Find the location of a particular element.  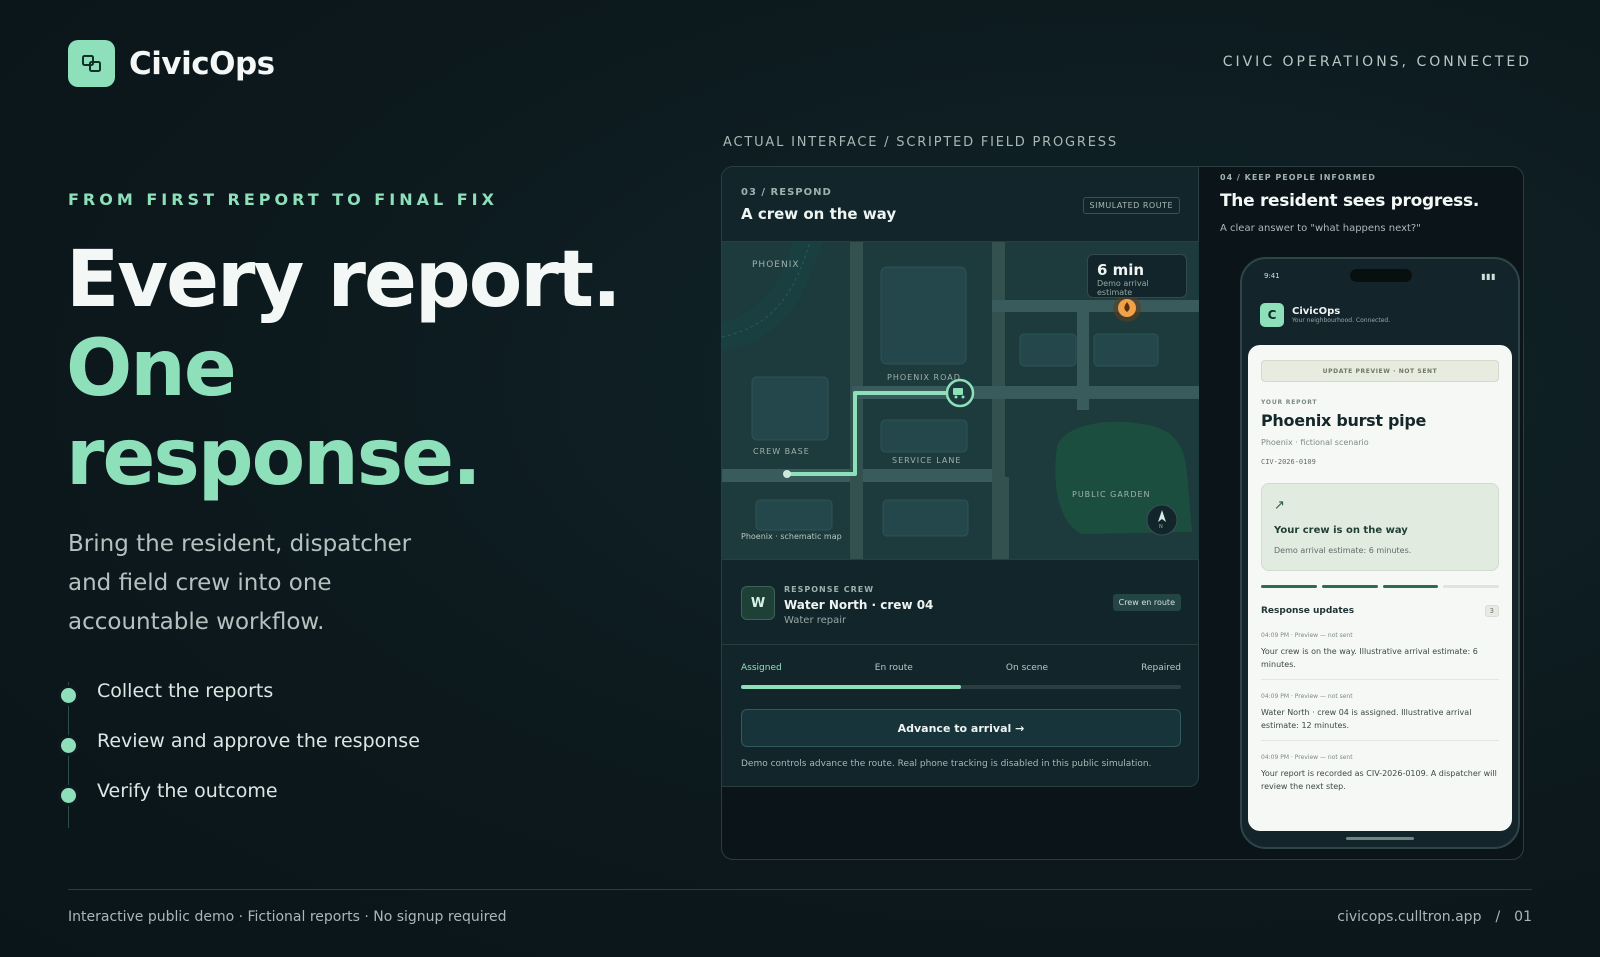

map-label-phoenix-road: PHOENIX ROAD is located at coordinates (924, 377).